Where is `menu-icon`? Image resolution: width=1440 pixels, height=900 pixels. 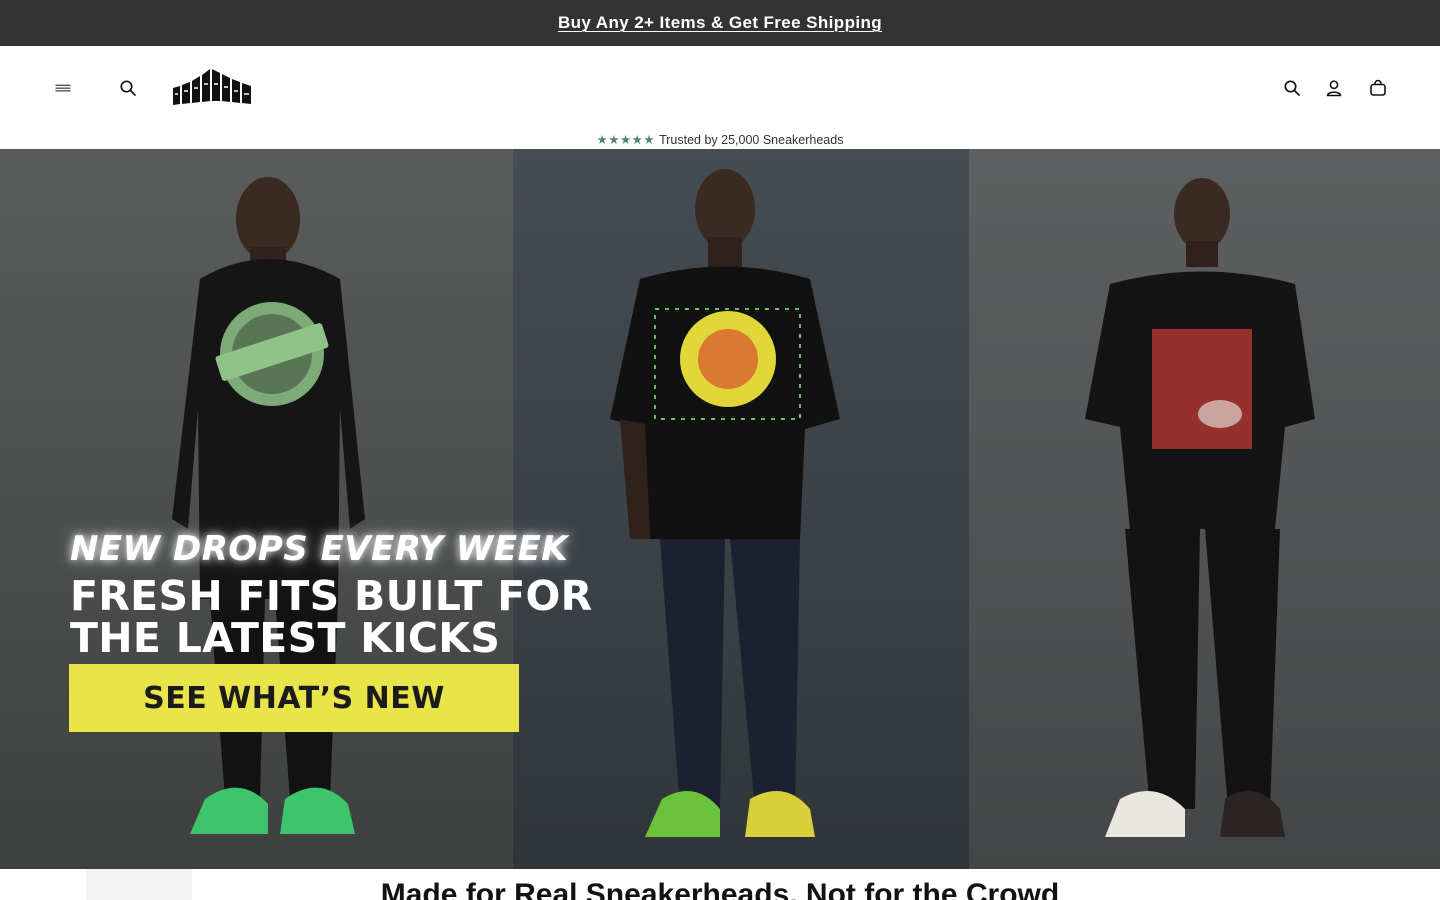 menu-icon is located at coordinates (63, 88).